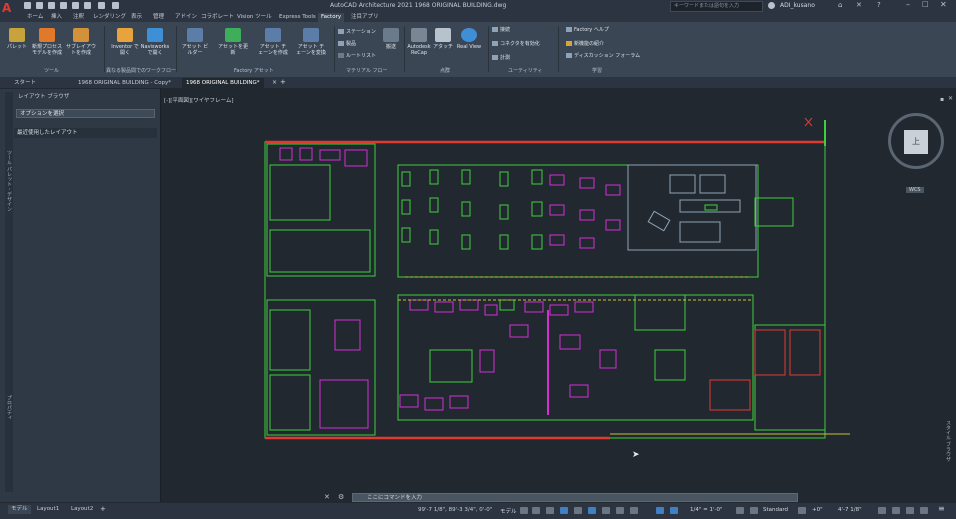 Image resolution: width=956 pixels, height=519 pixels. Describe the element at coordinates (882, 510) in the screenshot. I see `isolate-icon` at that location.